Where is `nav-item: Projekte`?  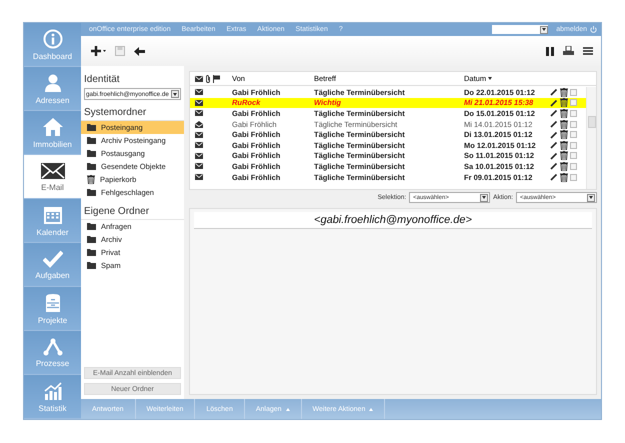 nav-item: Projekte is located at coordinates (52, 309).